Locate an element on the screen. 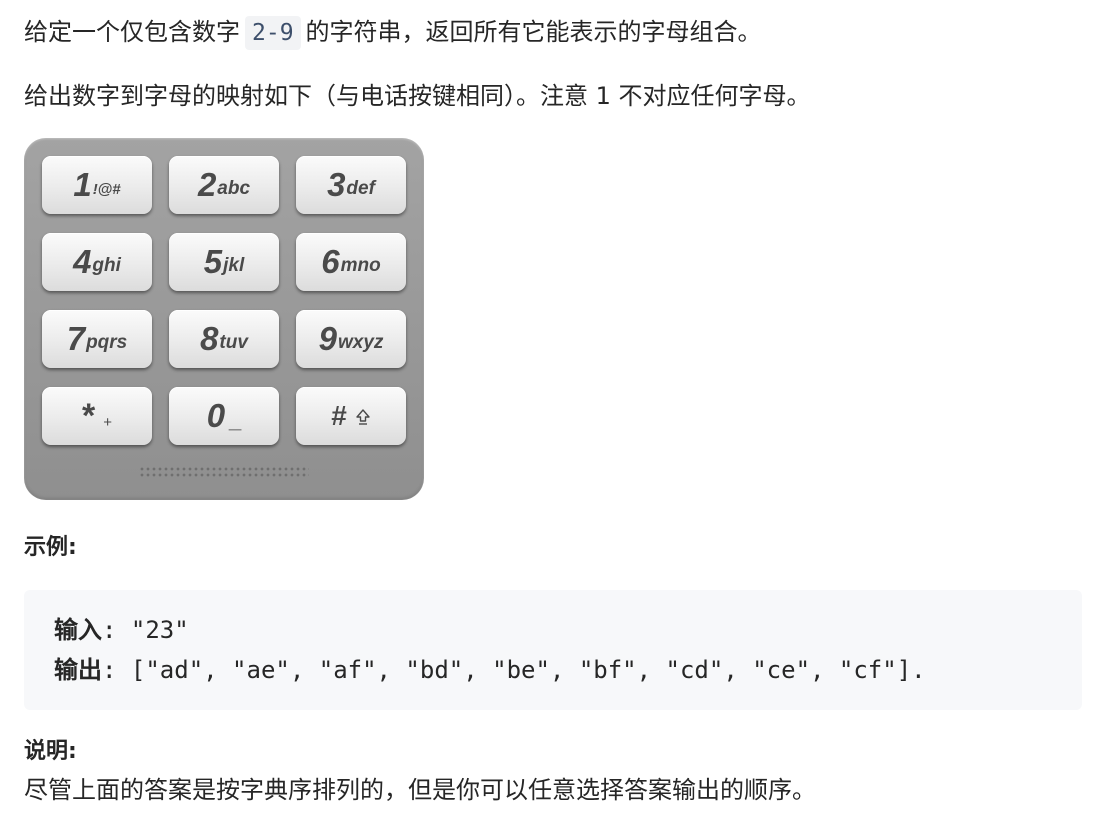  problem-intro: 给定一个仅包含数字 2-9 的字符串，返回所有它能表示的字母组合。 is located at coordinates (393, 32).